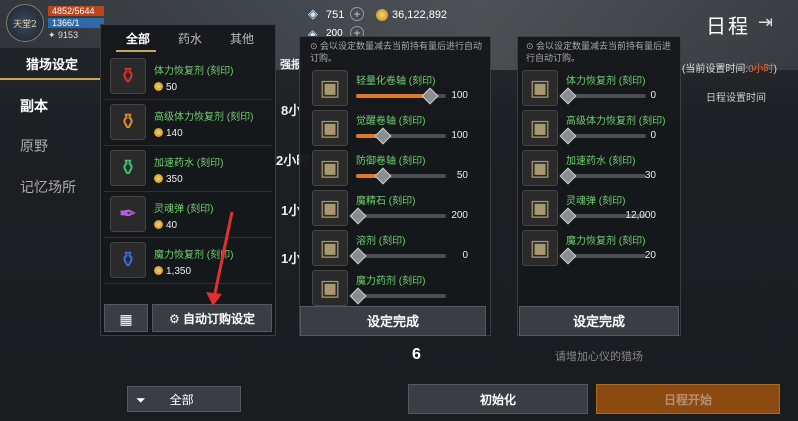  Describe the element at coordinates (715, 69) in the screenshot. I see `current-set-prefix: (当前设置时间:` at that location.